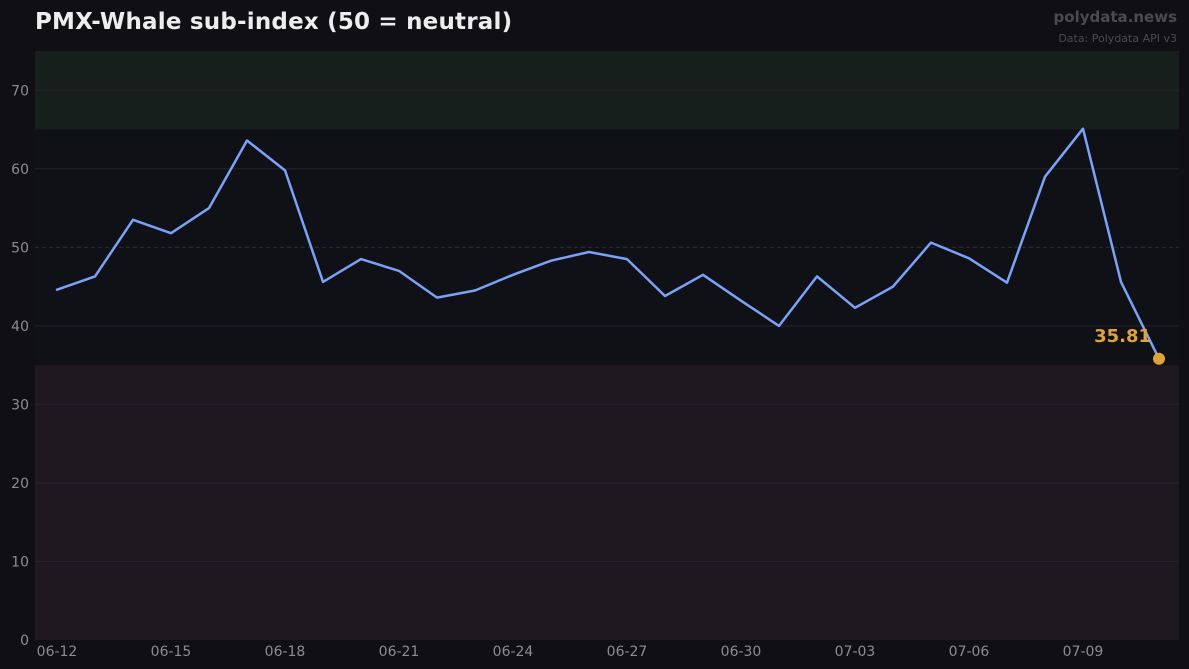  I want to click on x-tick-label: 07-06, so click(969, 652).